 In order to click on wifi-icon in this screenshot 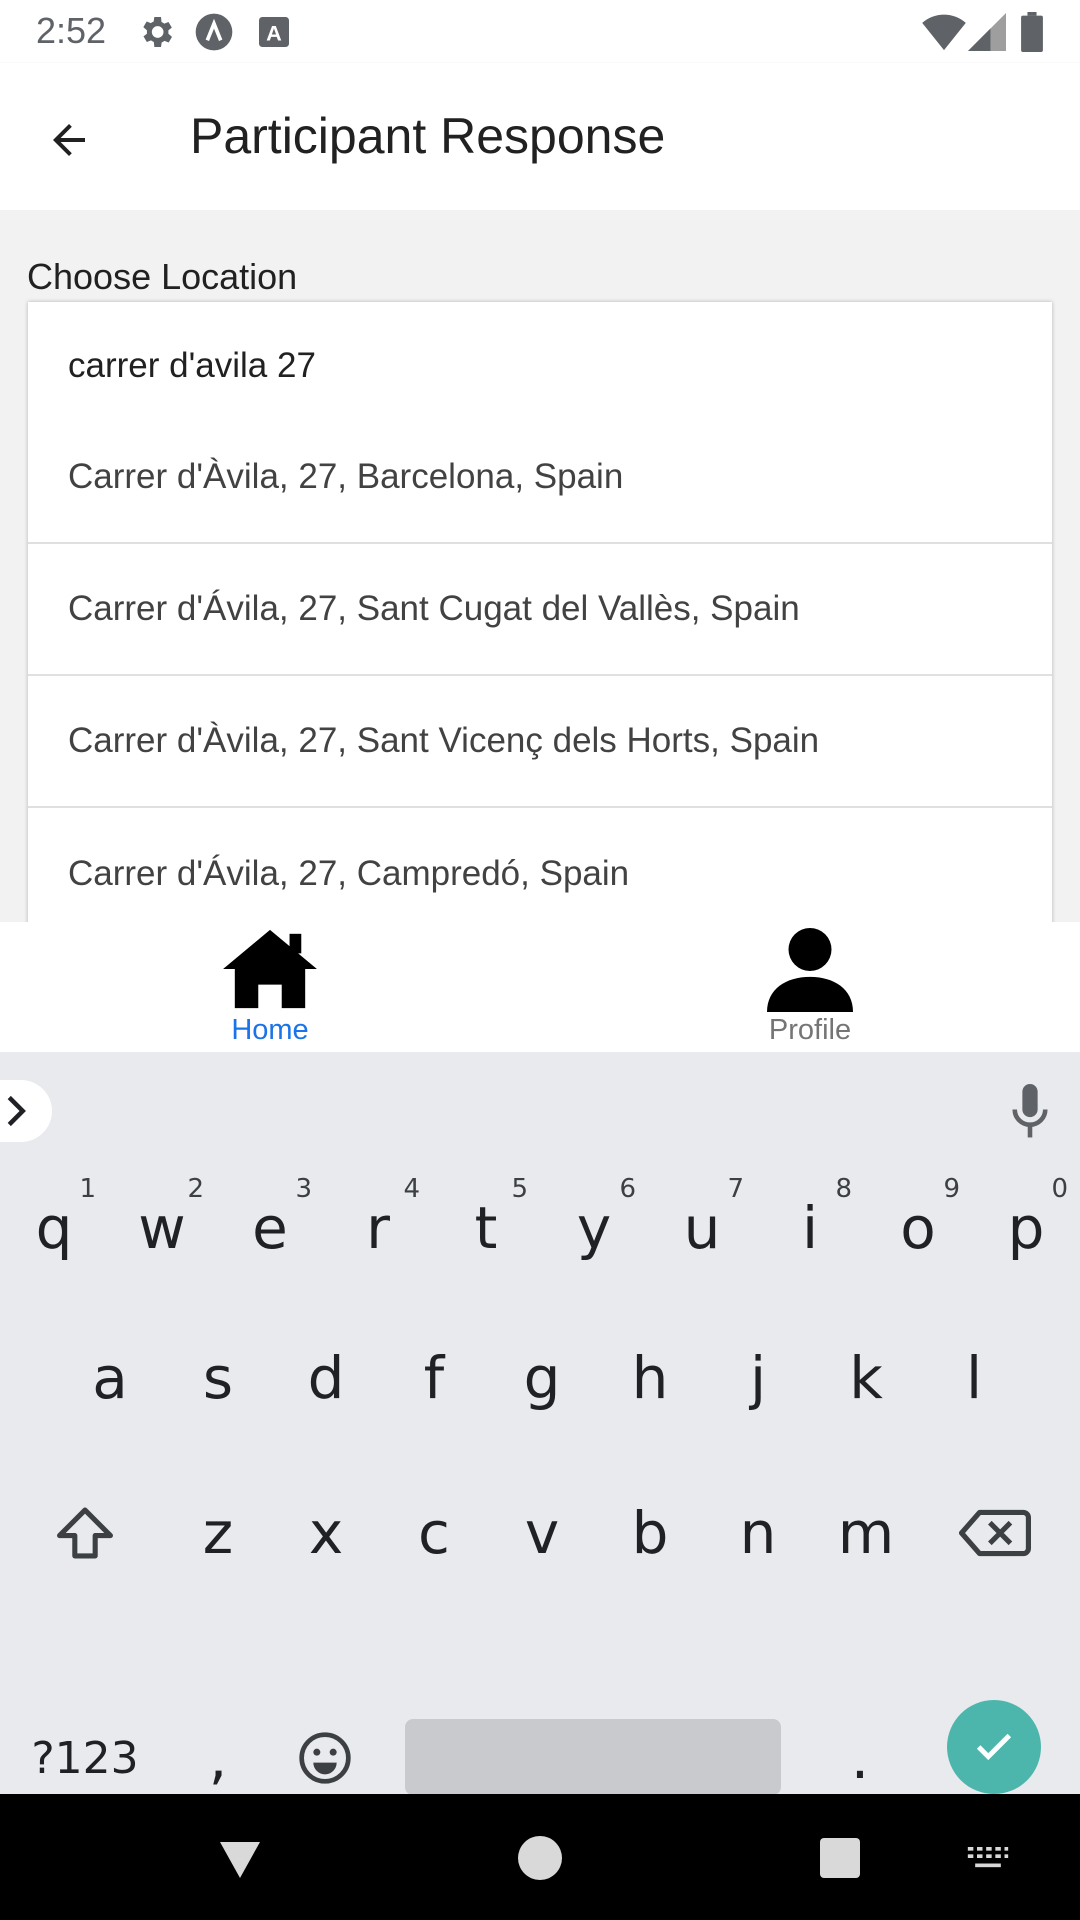, I will do `click(944, 32)`.